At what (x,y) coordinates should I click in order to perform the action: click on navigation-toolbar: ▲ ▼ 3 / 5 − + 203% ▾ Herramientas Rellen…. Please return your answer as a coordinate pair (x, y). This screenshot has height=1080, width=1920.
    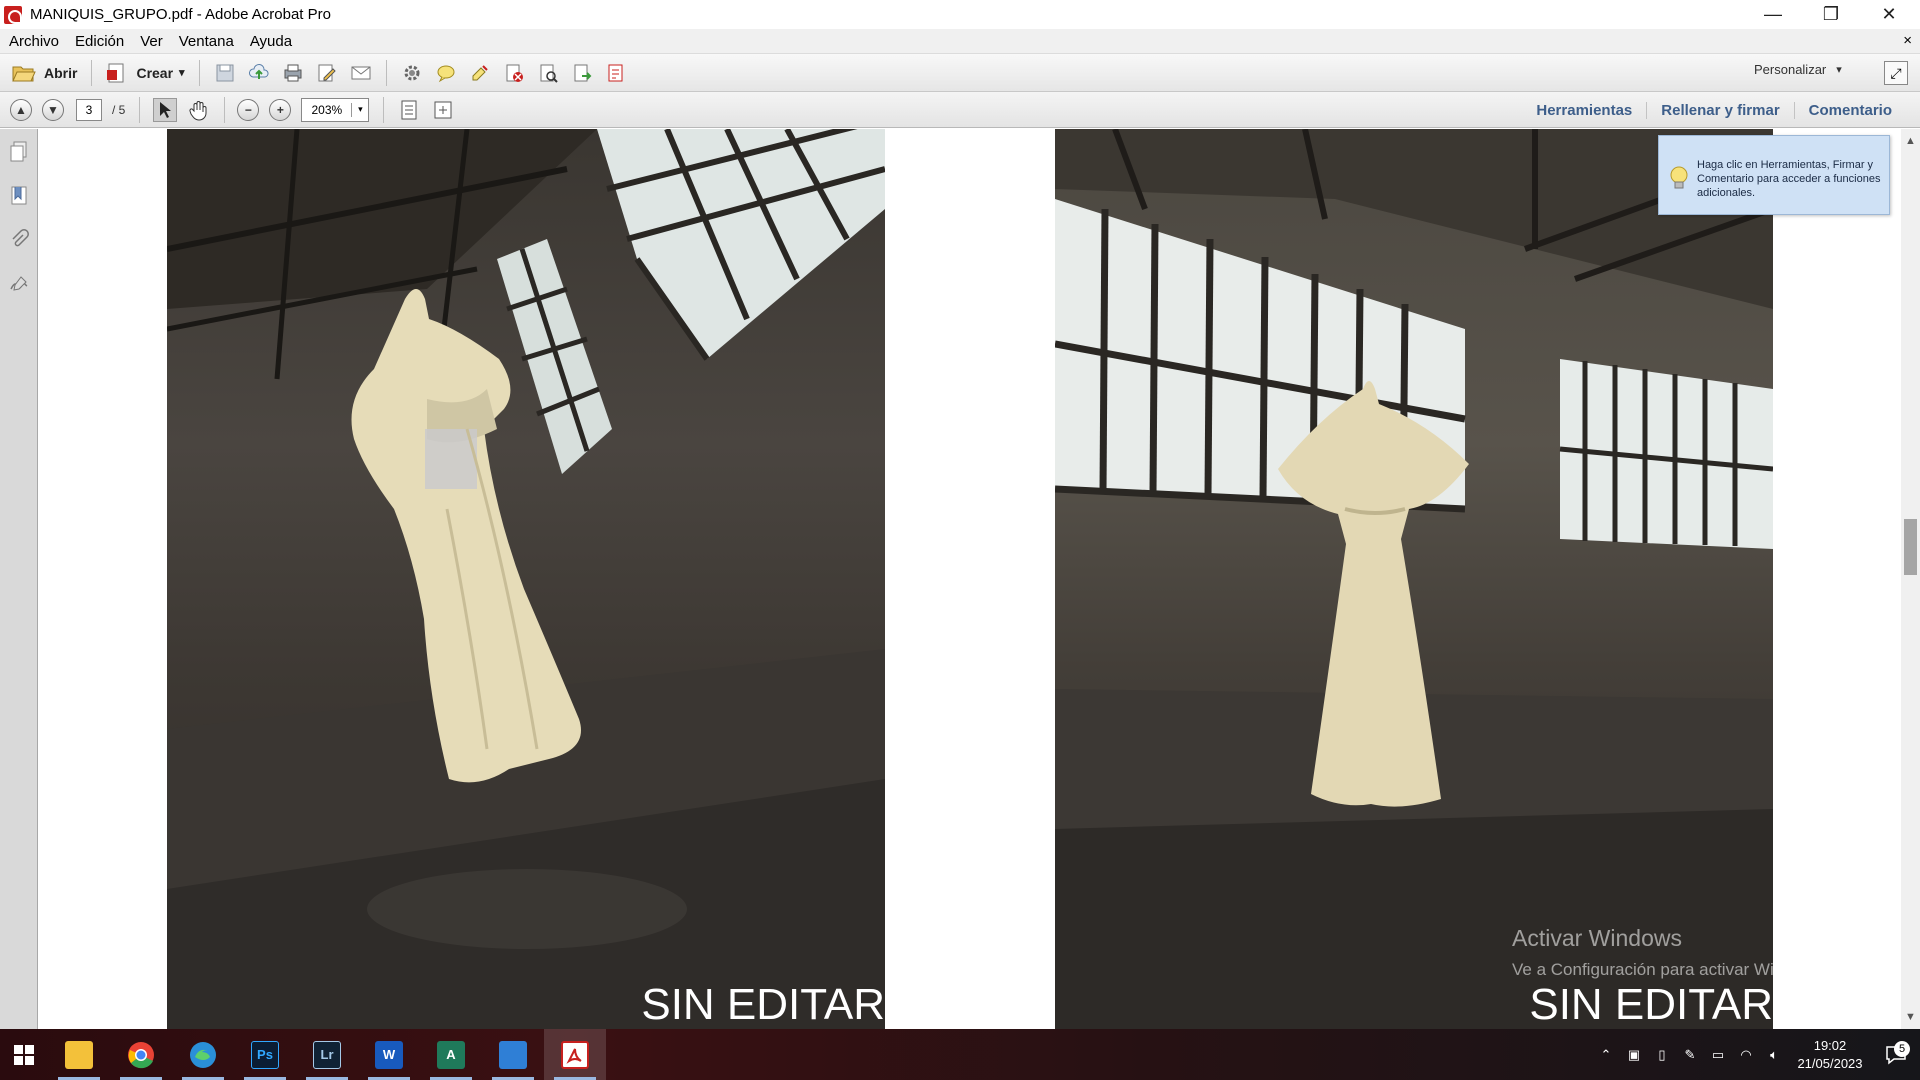
    Looking at the image, I should click on (960, 110).